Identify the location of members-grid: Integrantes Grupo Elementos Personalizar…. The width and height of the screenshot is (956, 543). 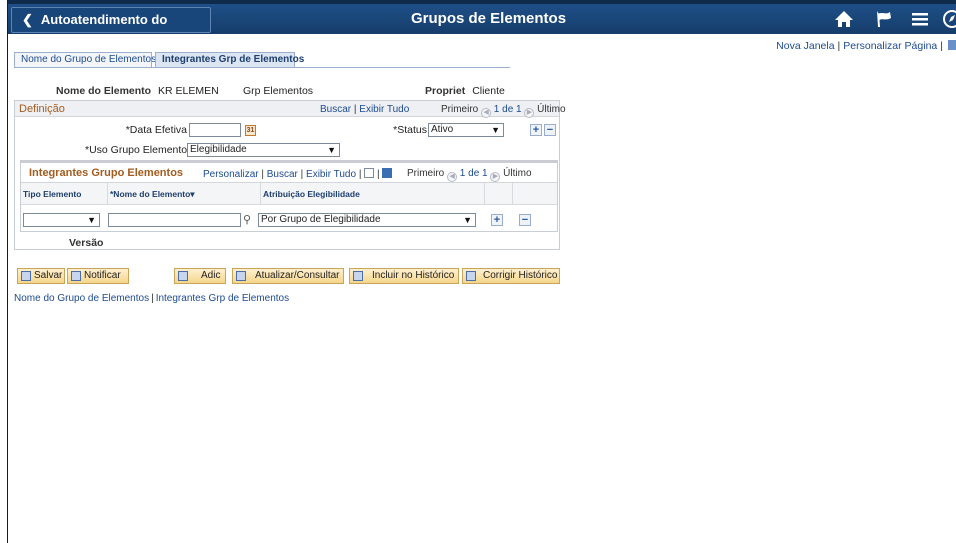
(289, 196).